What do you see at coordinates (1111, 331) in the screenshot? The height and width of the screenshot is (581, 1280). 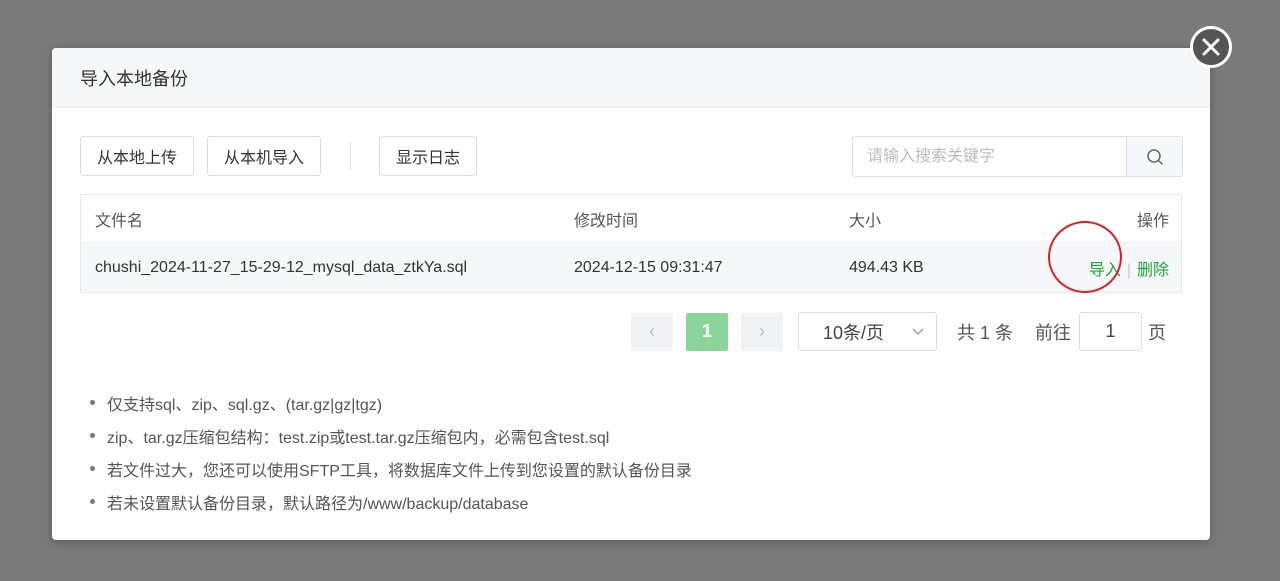 I see `goto-page-input: 1` at bounding box center [1111, 331].